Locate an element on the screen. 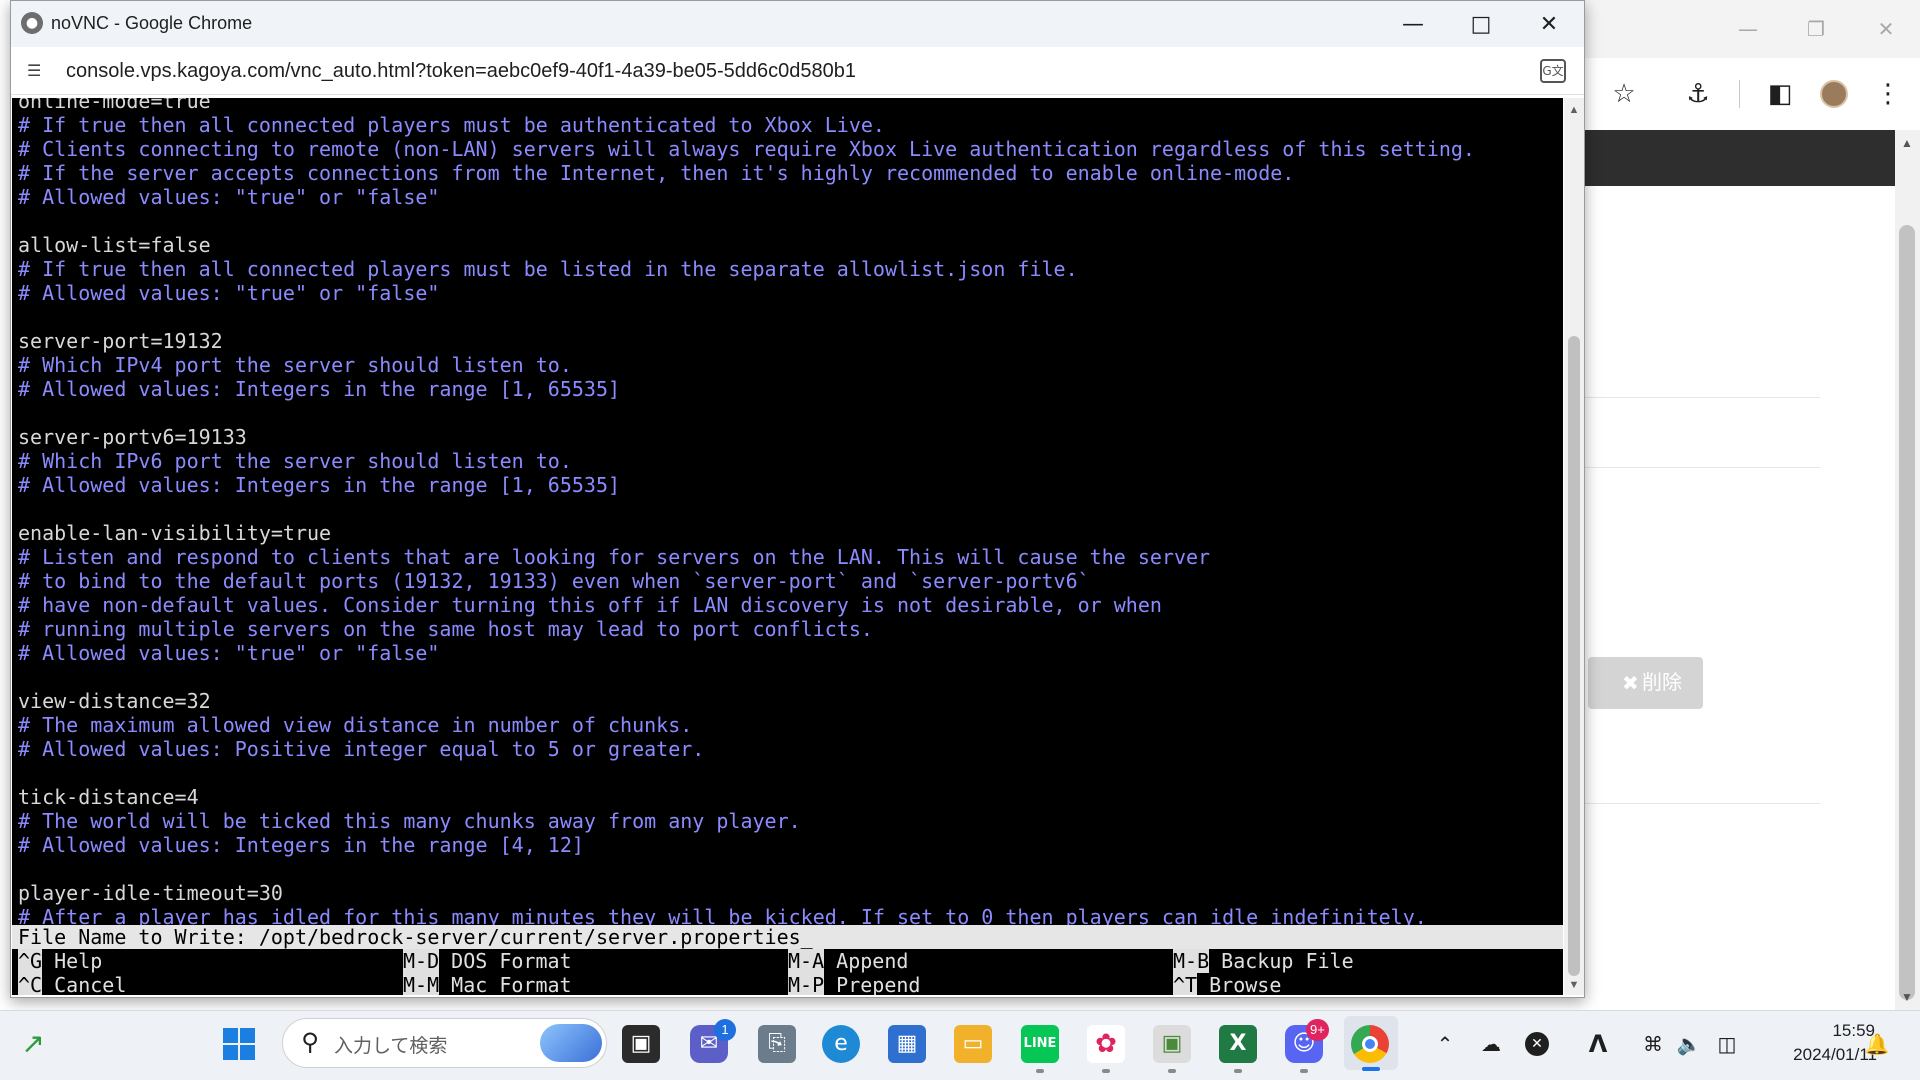  background-page-content is located at coordinates (1740, 598).